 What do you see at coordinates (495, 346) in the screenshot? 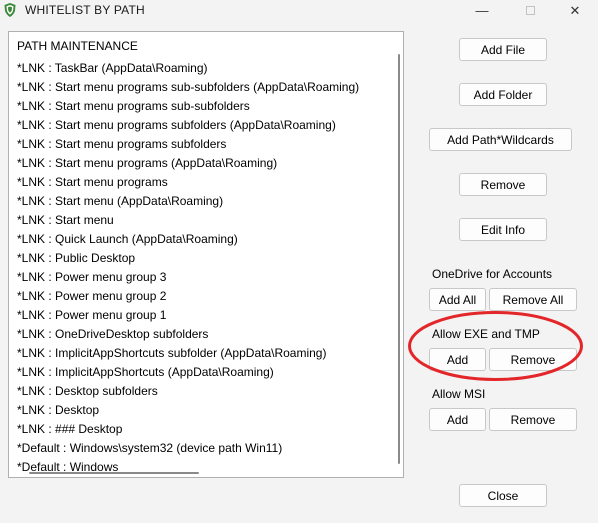
I see `highlight-ellipse` at bounding box center [495, 346].